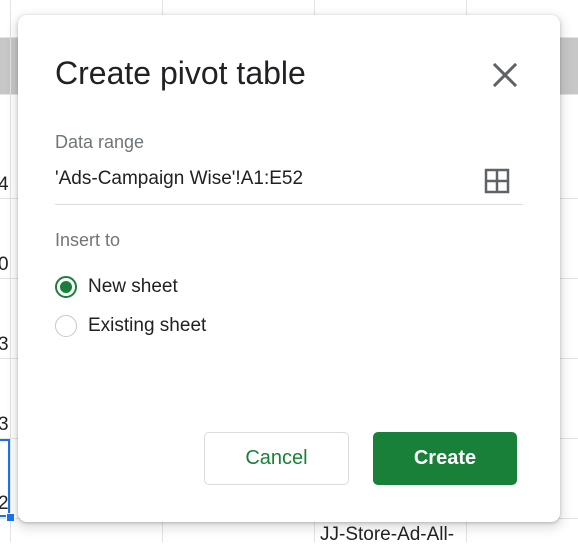 The width and height of the screenshot is (578, 546). Describe the element at coordinates (66, 326) in the screenshot. I see `radio-unchecked-icon` at that location.